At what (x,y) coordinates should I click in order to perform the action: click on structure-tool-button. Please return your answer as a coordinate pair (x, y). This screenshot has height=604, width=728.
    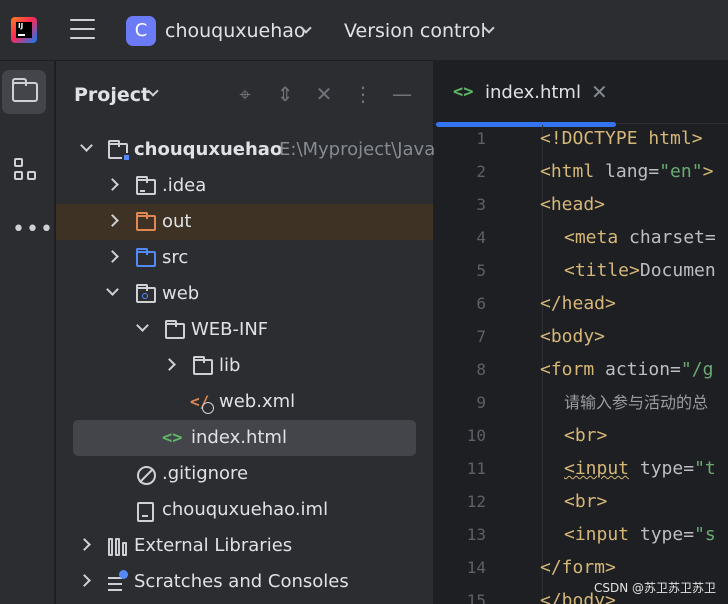
    Looking at the image, I should click on (24, 168).